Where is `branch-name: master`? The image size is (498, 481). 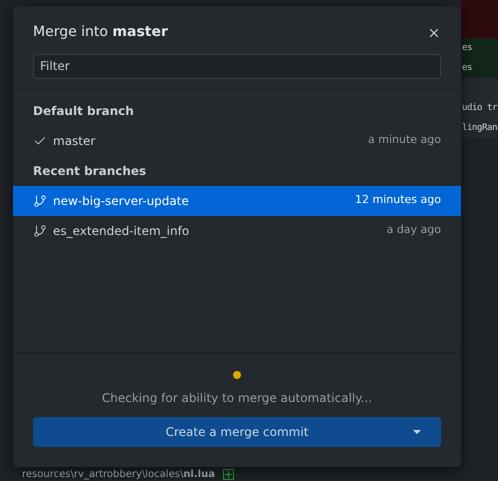
branch-name: master is located at coordinates (74, 141).